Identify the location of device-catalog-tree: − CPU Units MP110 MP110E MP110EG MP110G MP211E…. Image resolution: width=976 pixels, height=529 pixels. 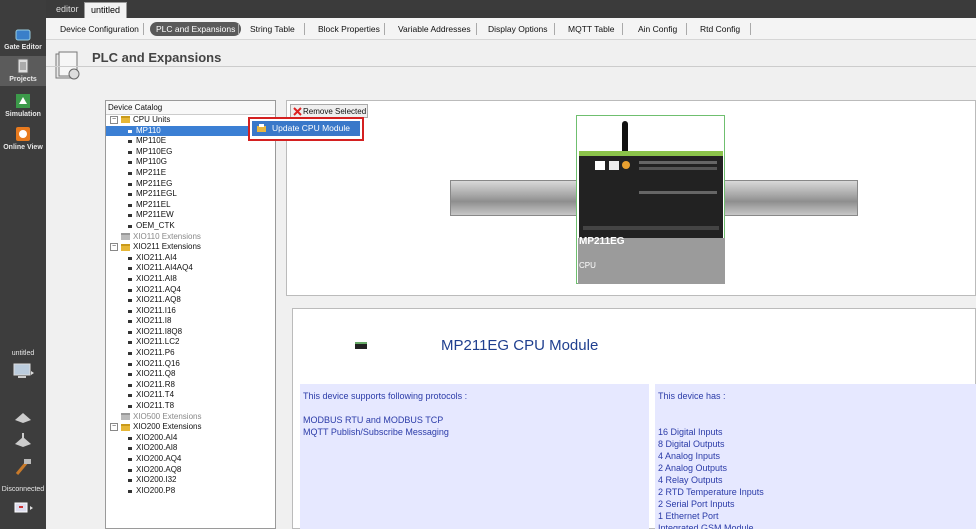
(190, 305).